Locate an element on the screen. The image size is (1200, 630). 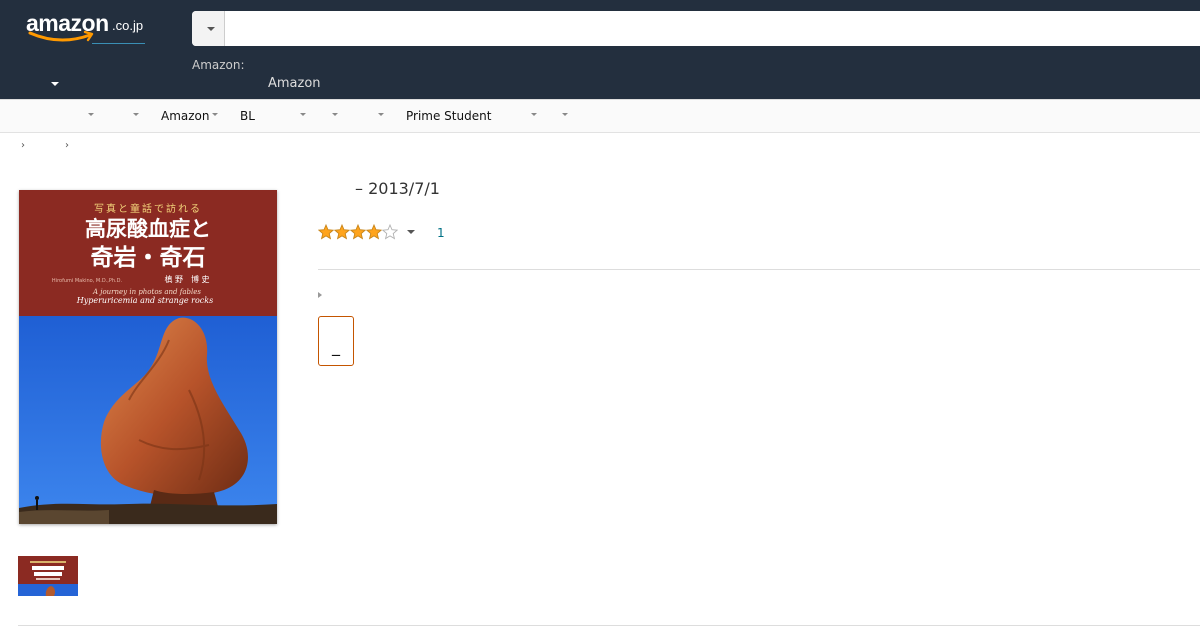
section-divider is located at coordinates (609, 625).